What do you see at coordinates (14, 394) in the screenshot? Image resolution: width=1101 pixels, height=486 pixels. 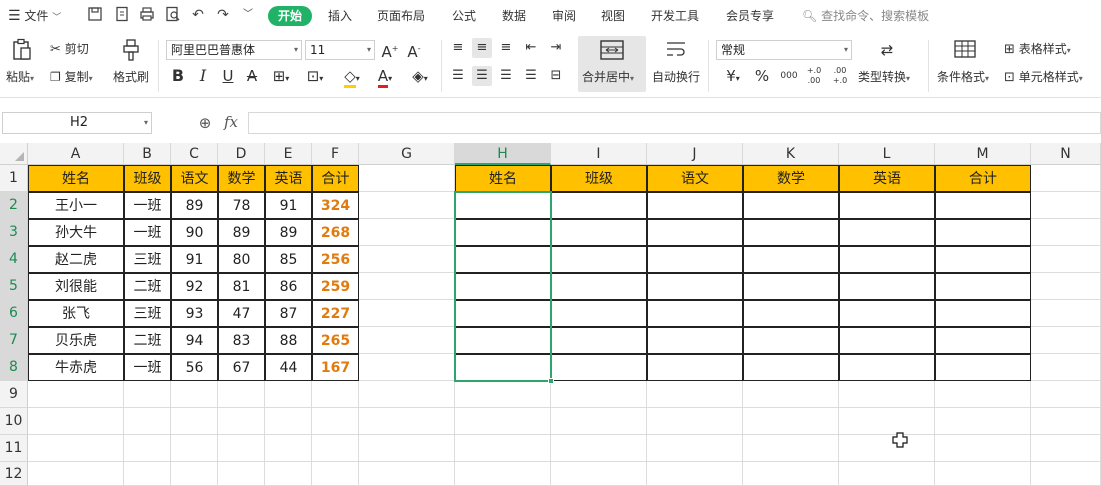 I see `row-header-9: 9` at bounding box center [14, 394].